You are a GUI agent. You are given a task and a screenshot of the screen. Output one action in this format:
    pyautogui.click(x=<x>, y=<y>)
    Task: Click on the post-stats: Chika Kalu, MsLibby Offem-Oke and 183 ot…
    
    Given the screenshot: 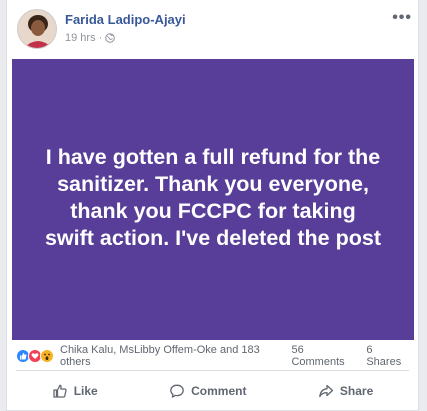 What is the action you would take?
    pyautogui.click(x=213, y=356)
    